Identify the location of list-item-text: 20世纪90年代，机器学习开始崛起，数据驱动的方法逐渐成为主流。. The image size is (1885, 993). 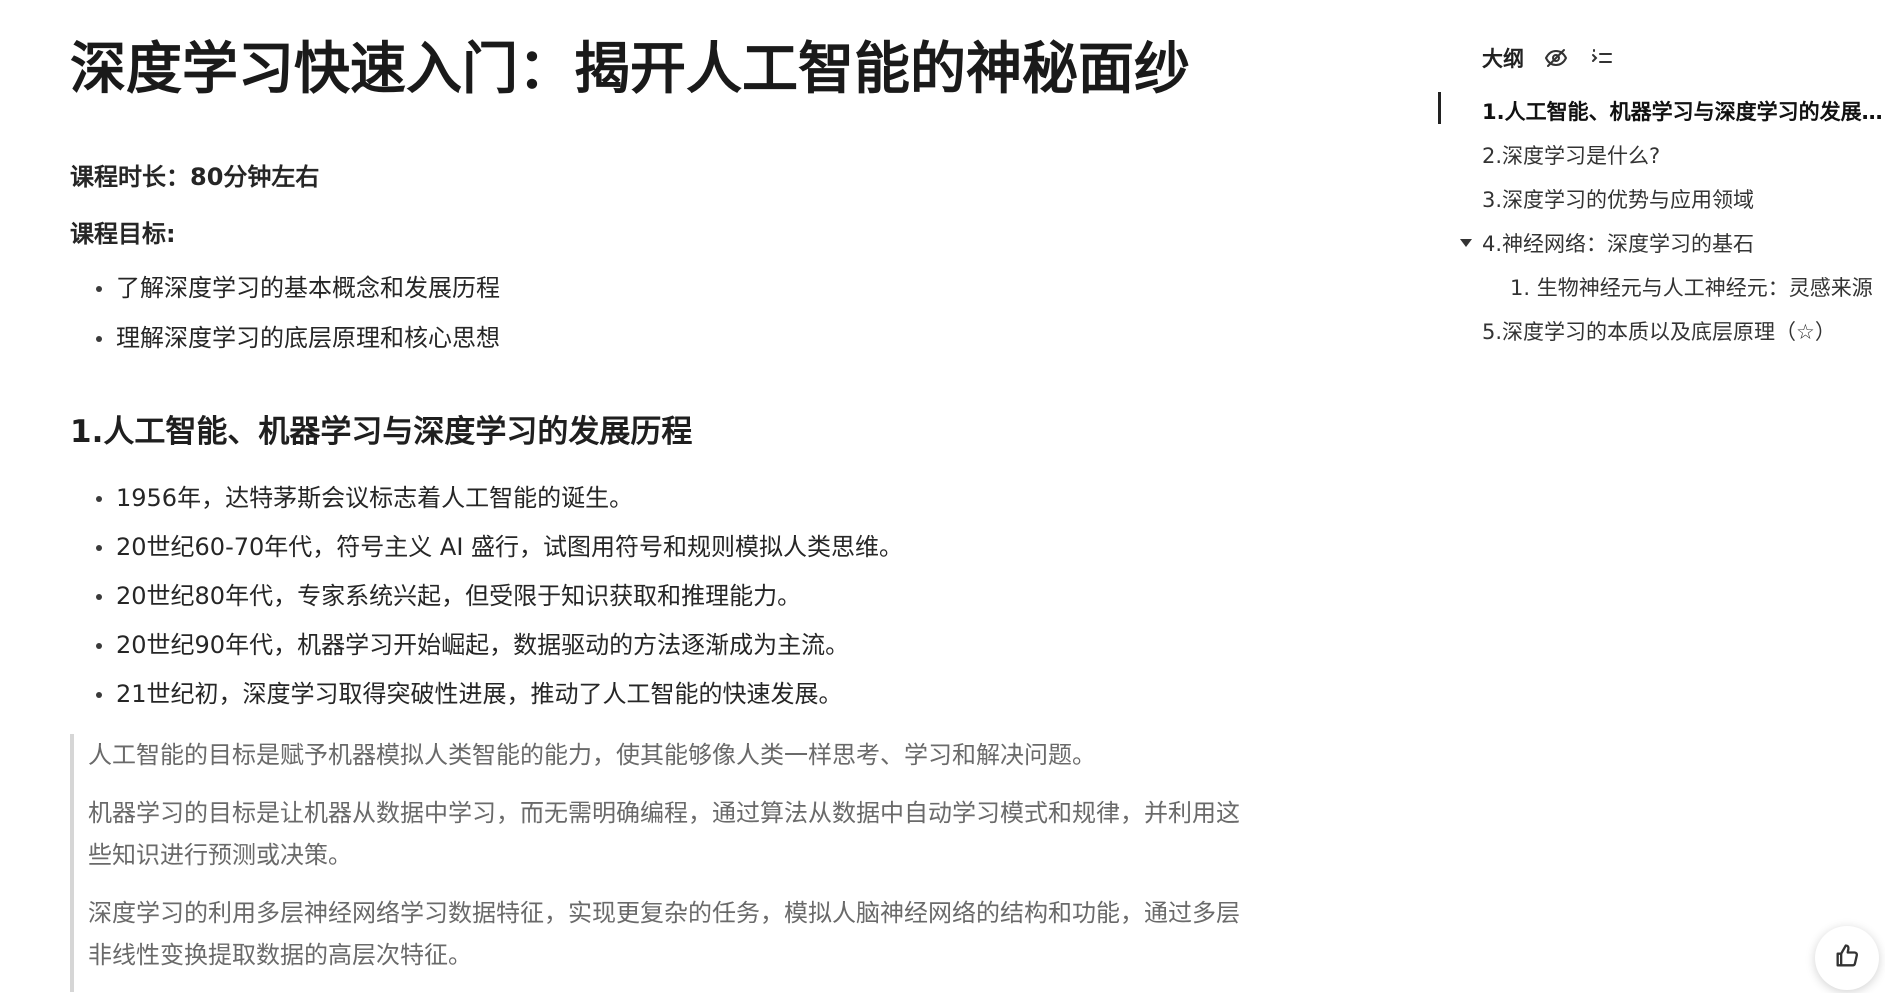
(483, 645).